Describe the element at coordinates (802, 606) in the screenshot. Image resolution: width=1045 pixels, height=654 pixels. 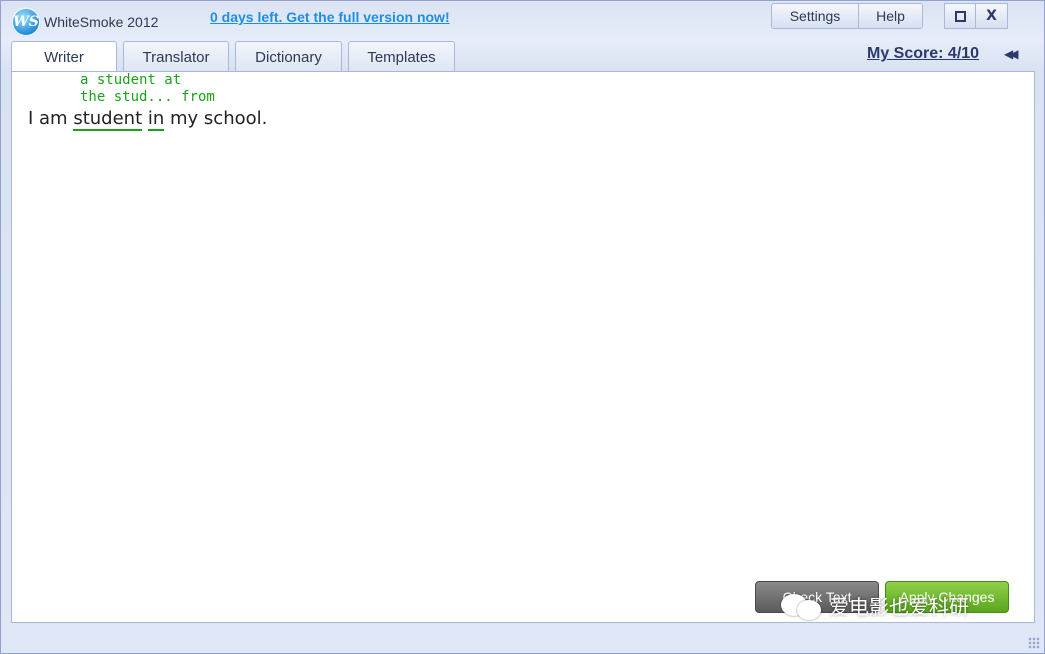
I see `wechat-icon` at that location.